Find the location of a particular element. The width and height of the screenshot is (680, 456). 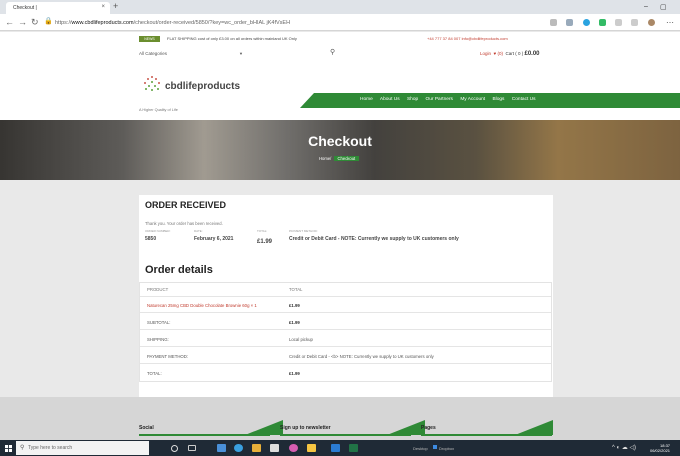

desktop-label: Desktop is located at coordinates (420, 448).